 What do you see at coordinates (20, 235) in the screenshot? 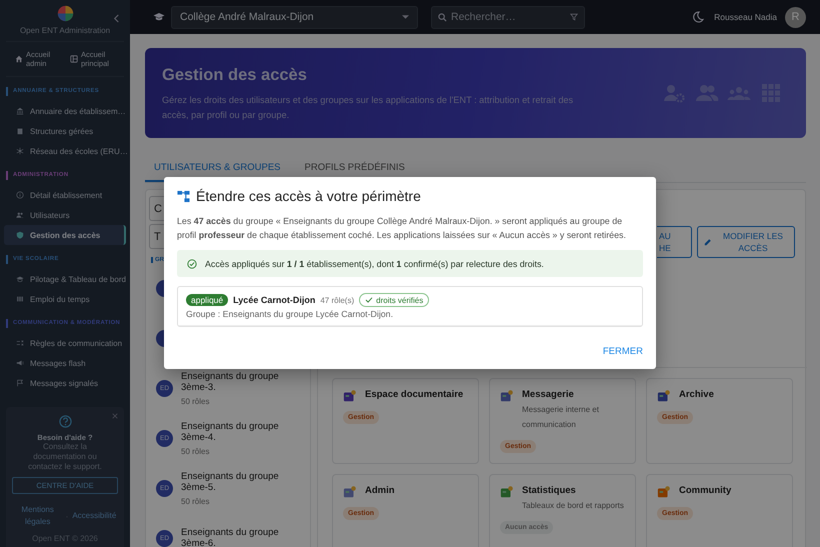
I see `shield-icon` at bounding box center [20, 235].